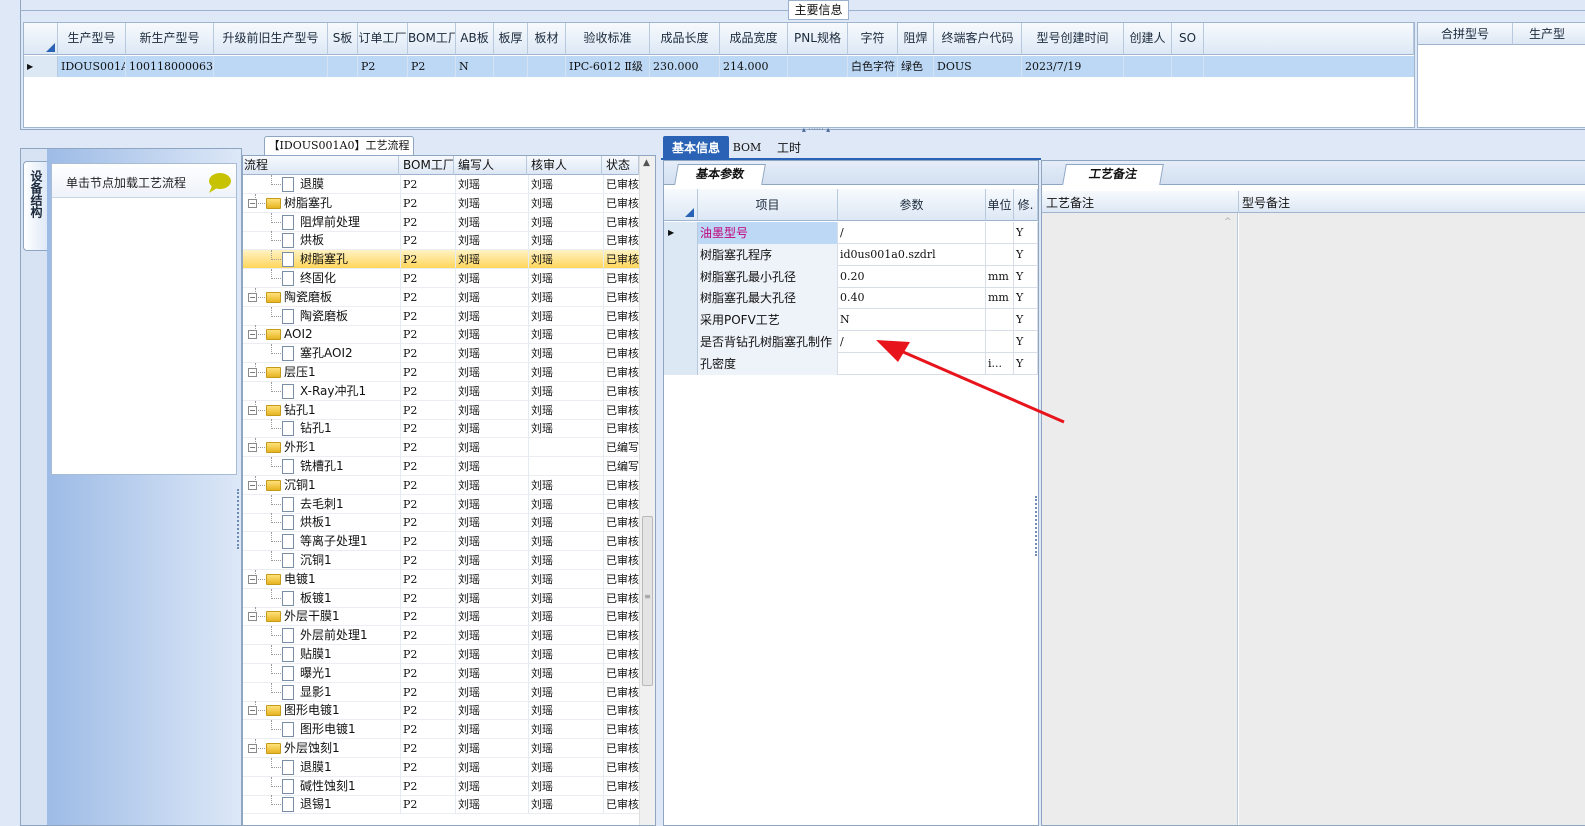  I want to click on flow-row: − 电镀1 P2 刘瑶 刘瑶 已审核, so click(441, 579).